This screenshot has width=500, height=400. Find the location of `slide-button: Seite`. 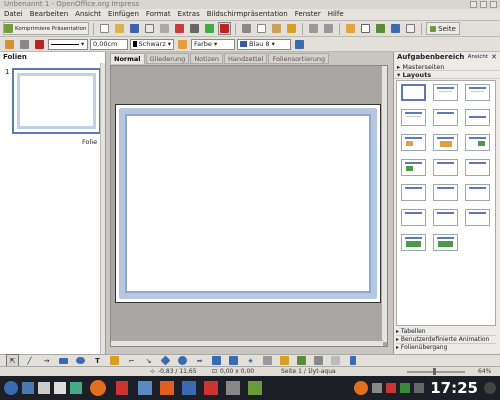

slide-button: Seite is located at coordinates (443, 28).